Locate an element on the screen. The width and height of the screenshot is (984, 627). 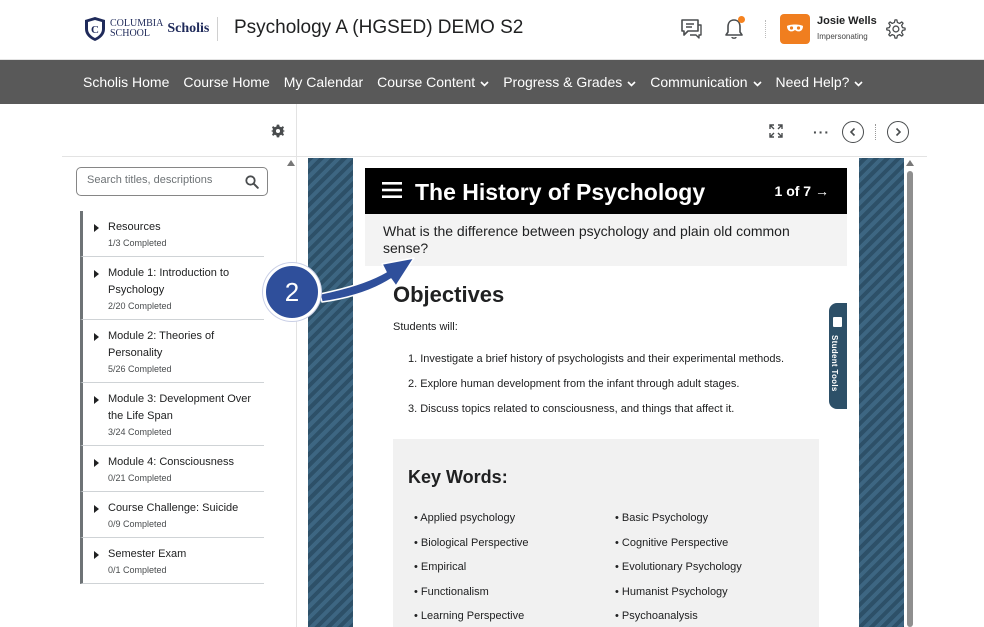
expand-icon is located at coordinates (776, 131).